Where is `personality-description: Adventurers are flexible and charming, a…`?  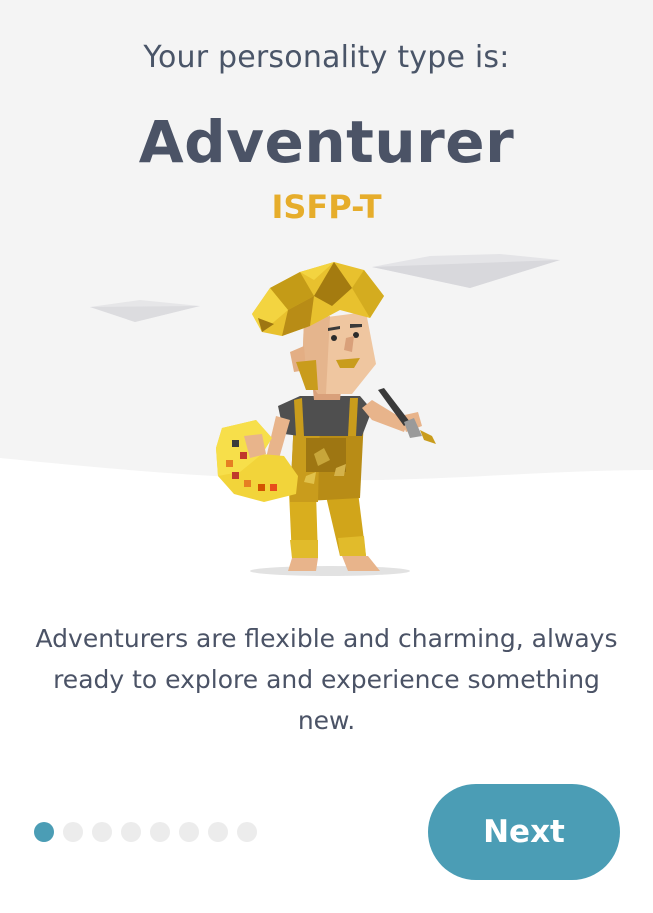
personality-description: Adventurers are flexible and charming, a… is located at coordinates (326, 679).